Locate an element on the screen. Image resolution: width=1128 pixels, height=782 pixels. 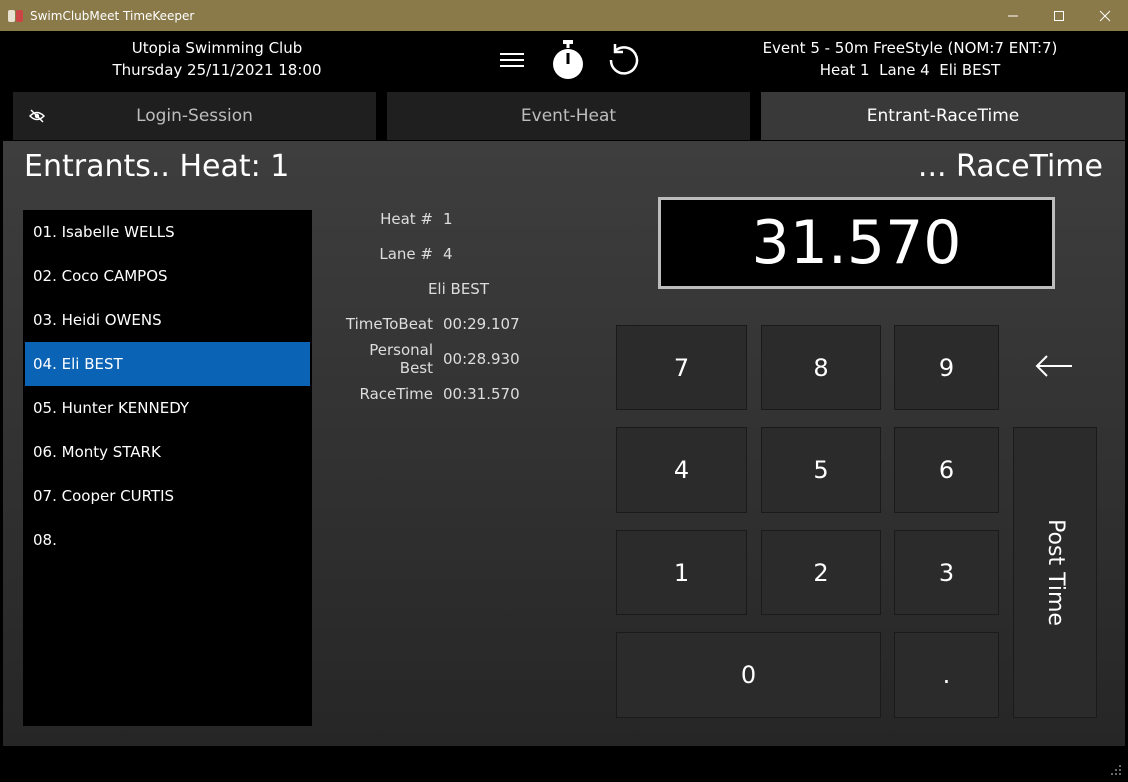
pb-row: Personal Best 00:28.930 is located at coordinates (433, 358).